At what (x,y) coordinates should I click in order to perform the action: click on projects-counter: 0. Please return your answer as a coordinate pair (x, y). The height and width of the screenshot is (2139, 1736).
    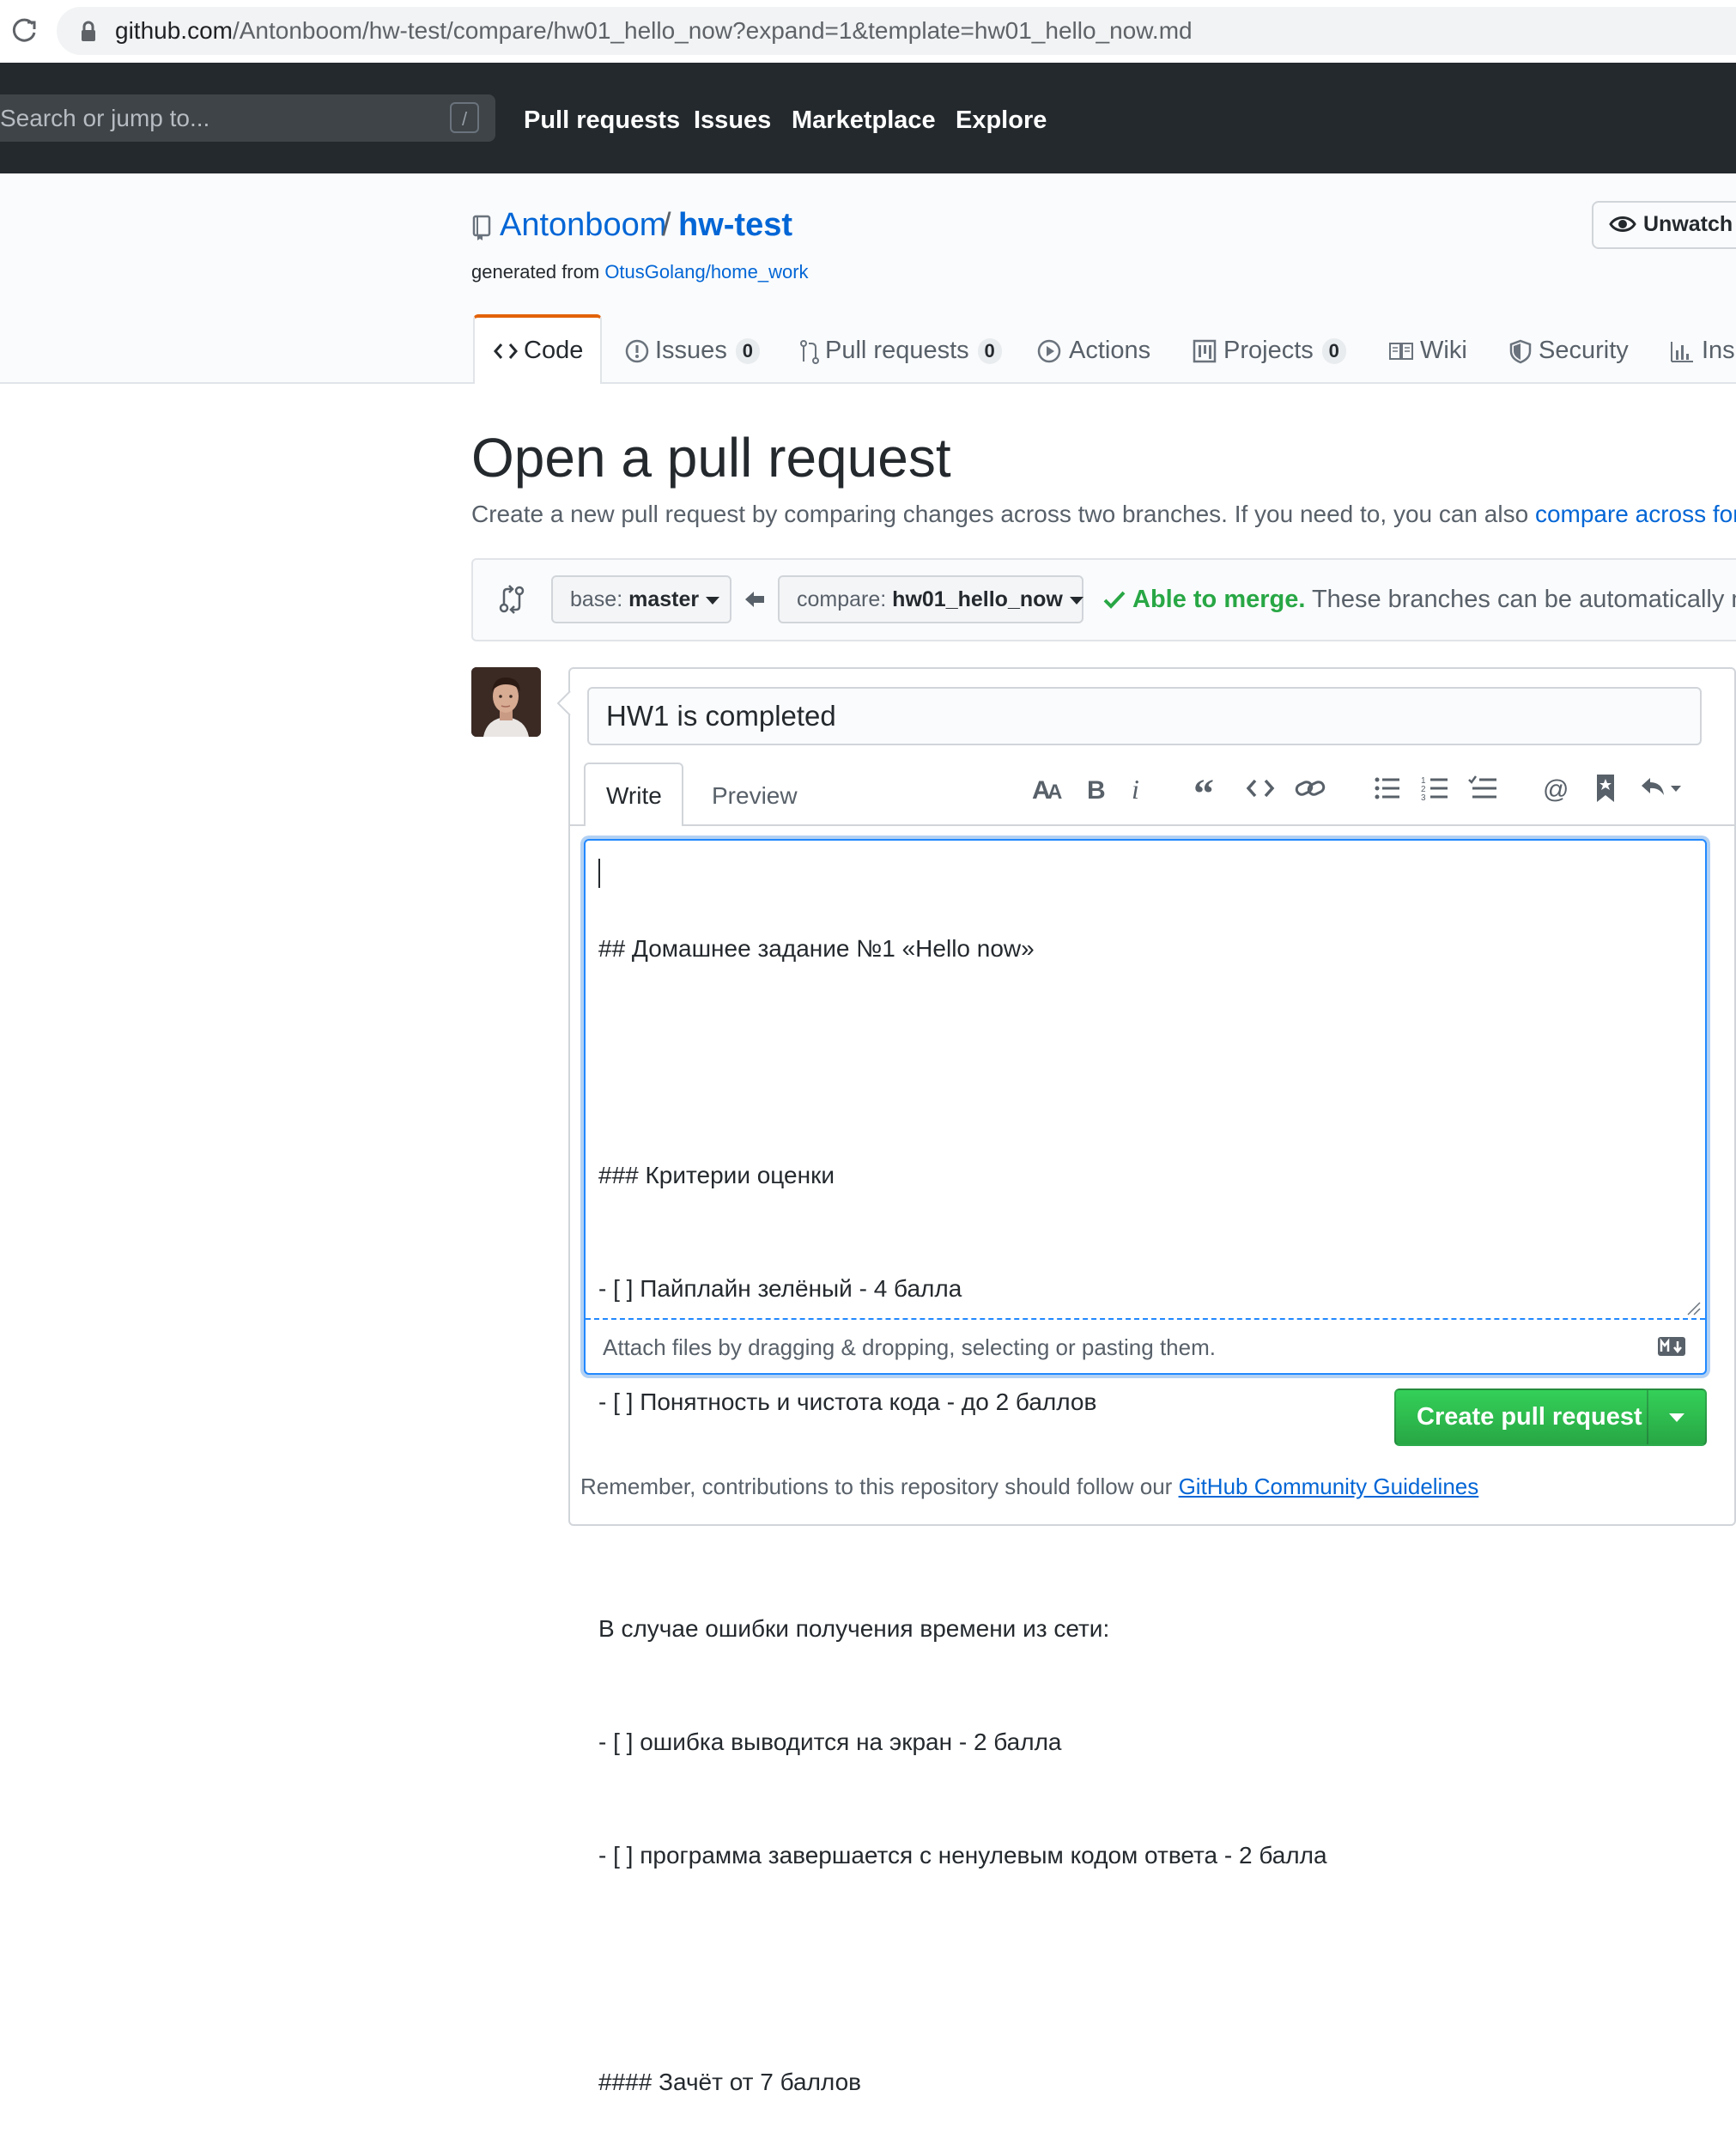
    Looking at the image, I should click on (1333, 351).